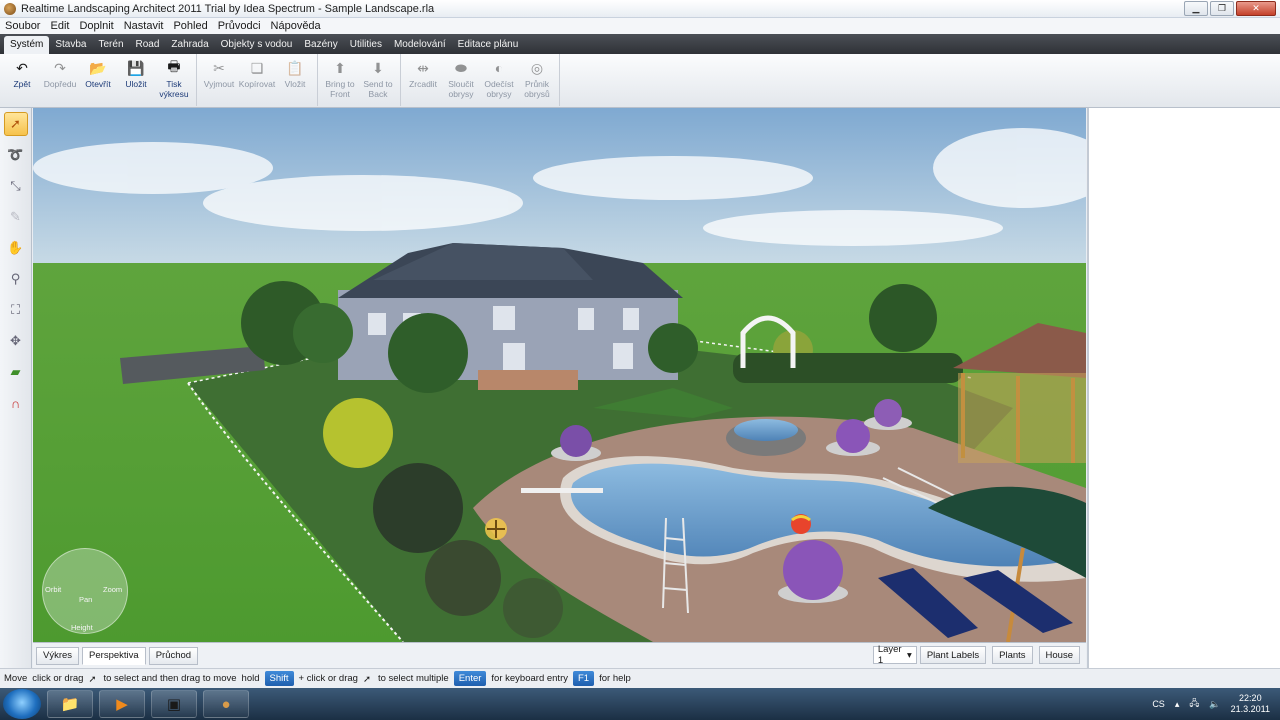 The height and width of the screenshot is (720, 1280). What do you see at coordinates (85, 591) in the screenshot?
I see `navigation-widget: Orbit Pan Zoom Height` at bounding box center [85, 591].